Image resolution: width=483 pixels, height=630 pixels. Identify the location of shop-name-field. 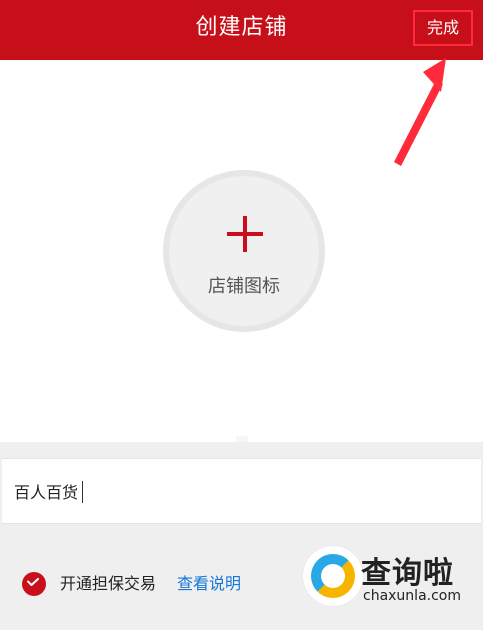
(241, 491).